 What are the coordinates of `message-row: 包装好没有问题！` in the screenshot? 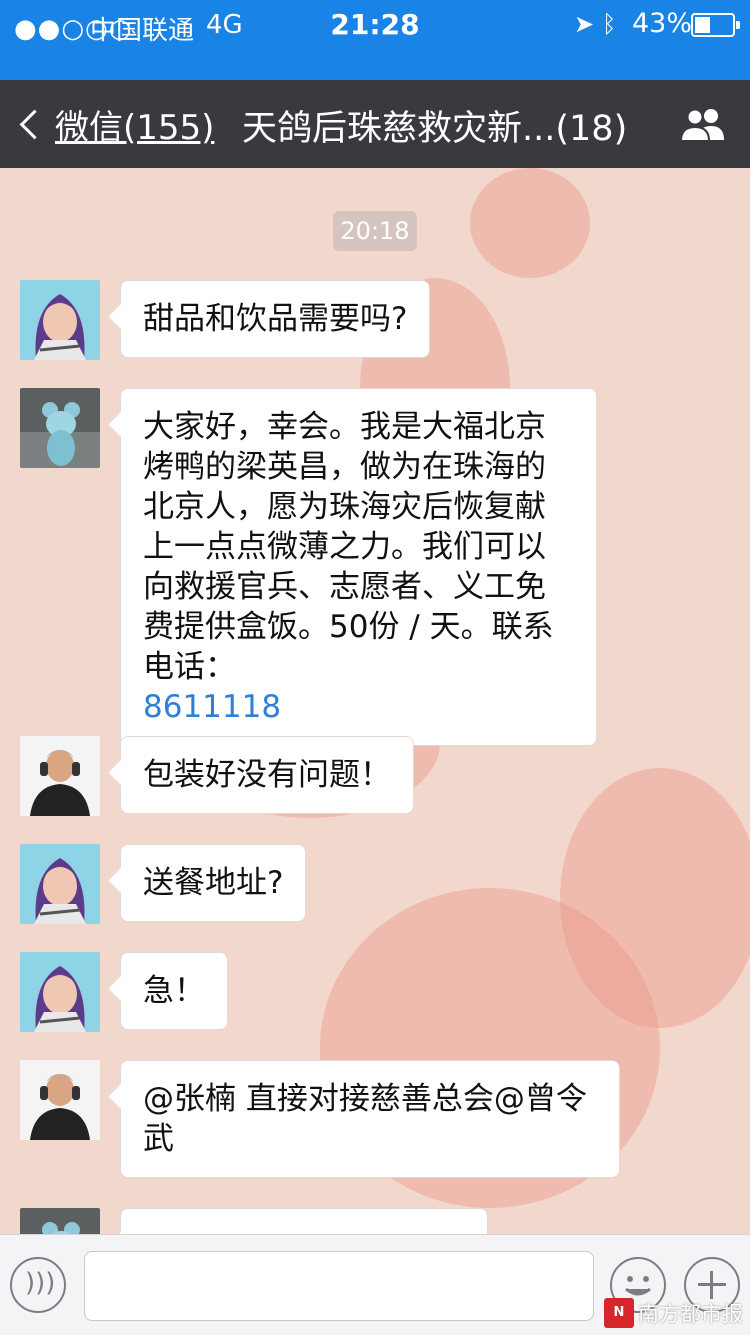 It's located at (217, 776).